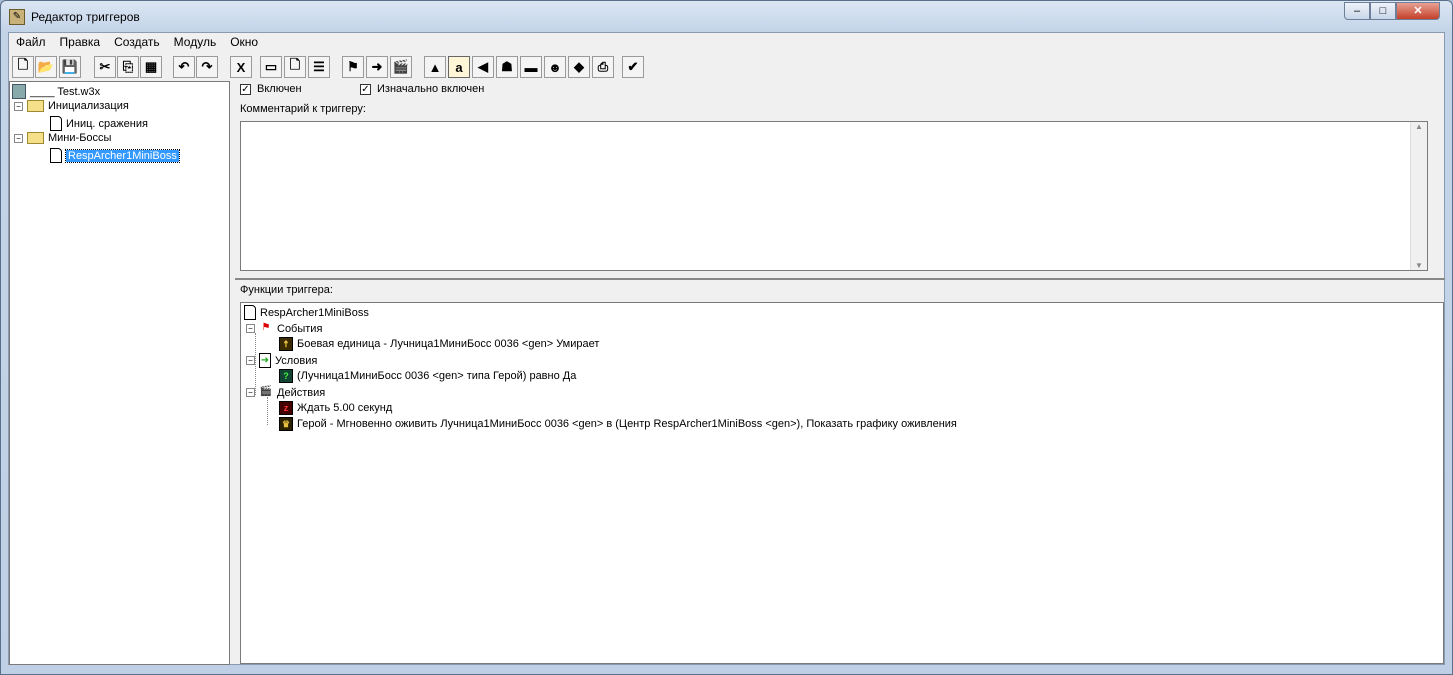  What do you see at coordinates (286, 290) in the screenshot?
I see `functions-label: Функции триггера:` at bounding box center [286, 290].